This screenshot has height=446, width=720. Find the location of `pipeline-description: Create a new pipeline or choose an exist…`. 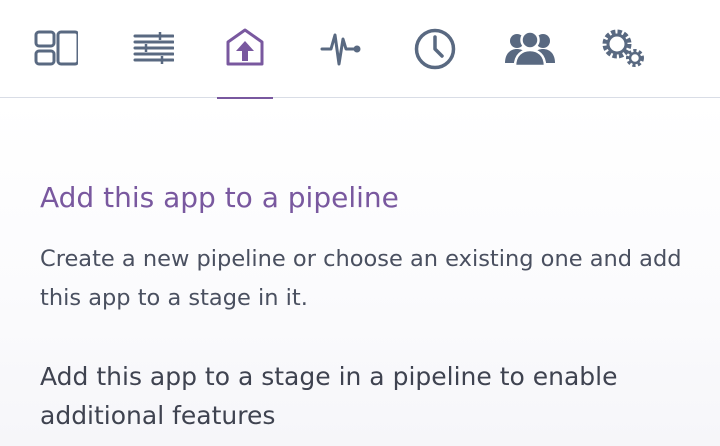

pipeline-description: Create a new pipeline or choose an exist… is located at coordinates (361, 278).